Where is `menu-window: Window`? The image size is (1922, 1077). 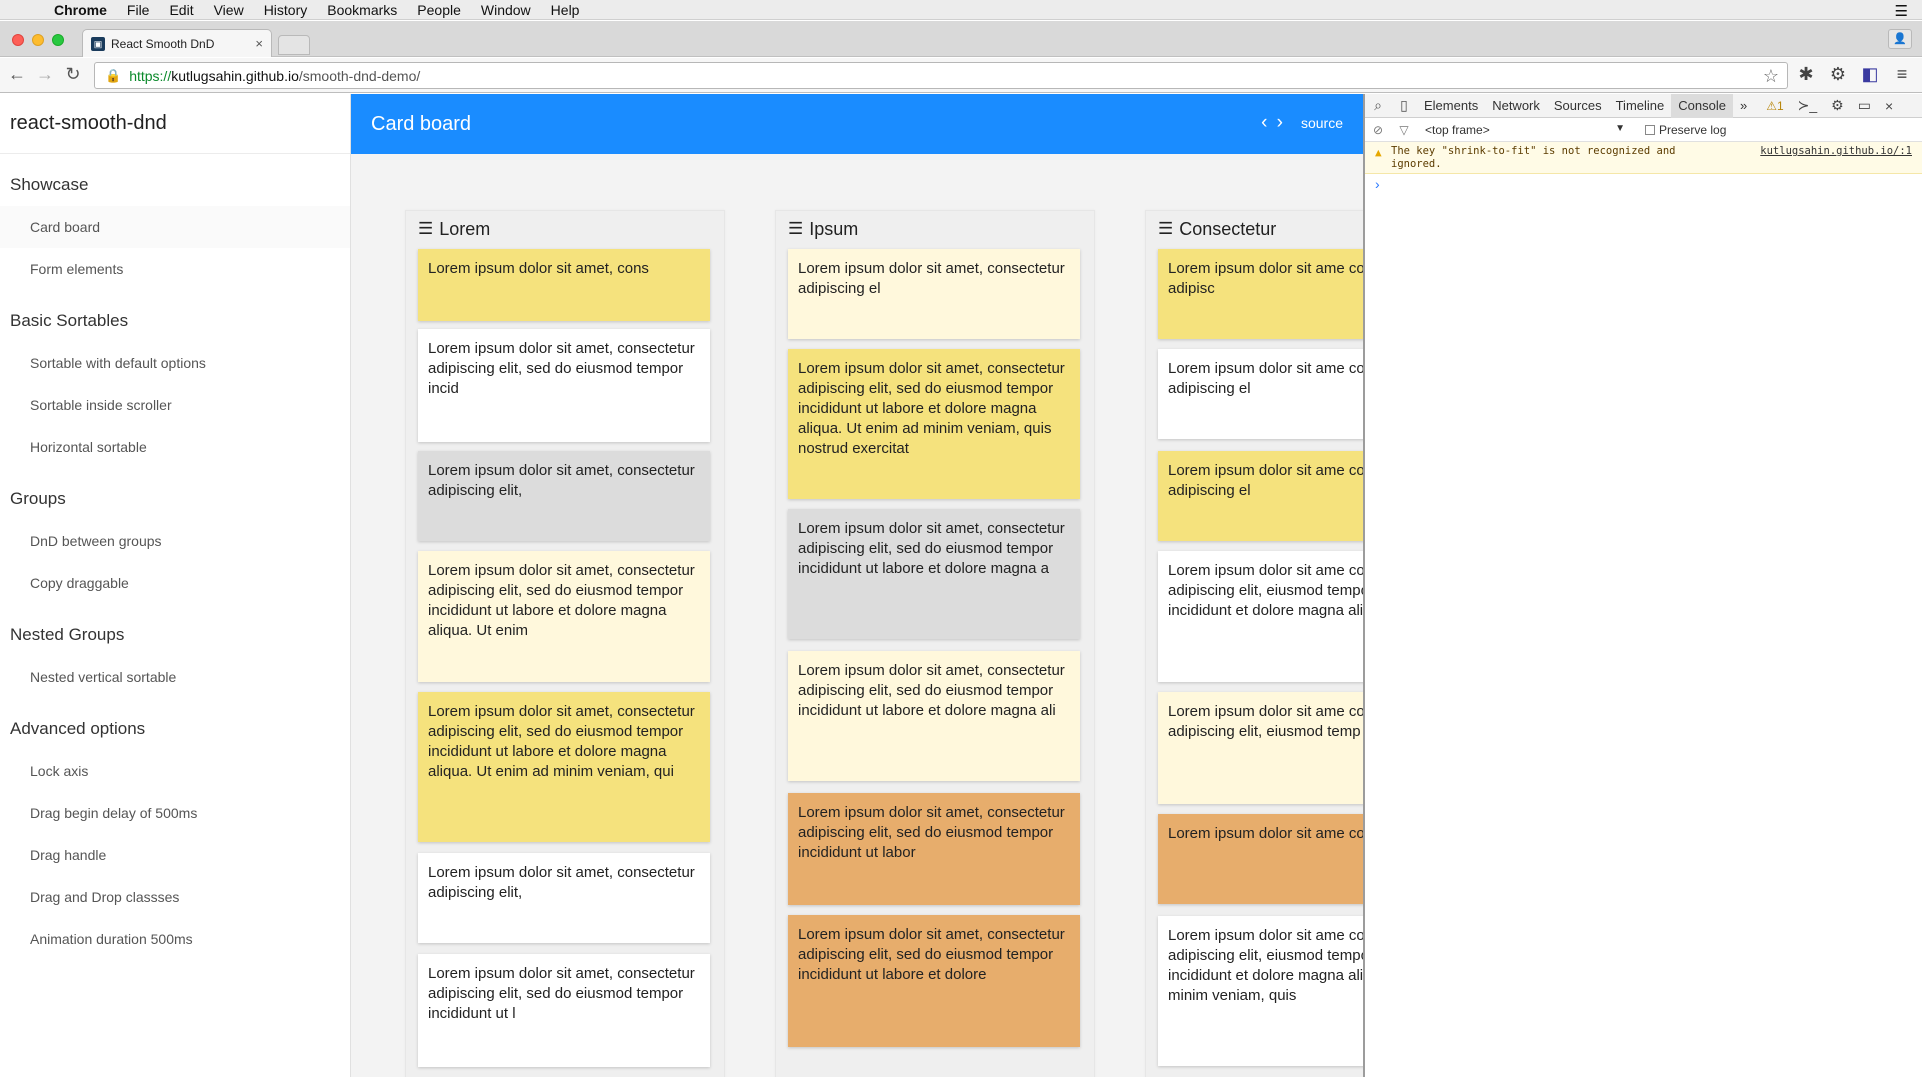 menu-window: Window is located at coordinates (506, 10).